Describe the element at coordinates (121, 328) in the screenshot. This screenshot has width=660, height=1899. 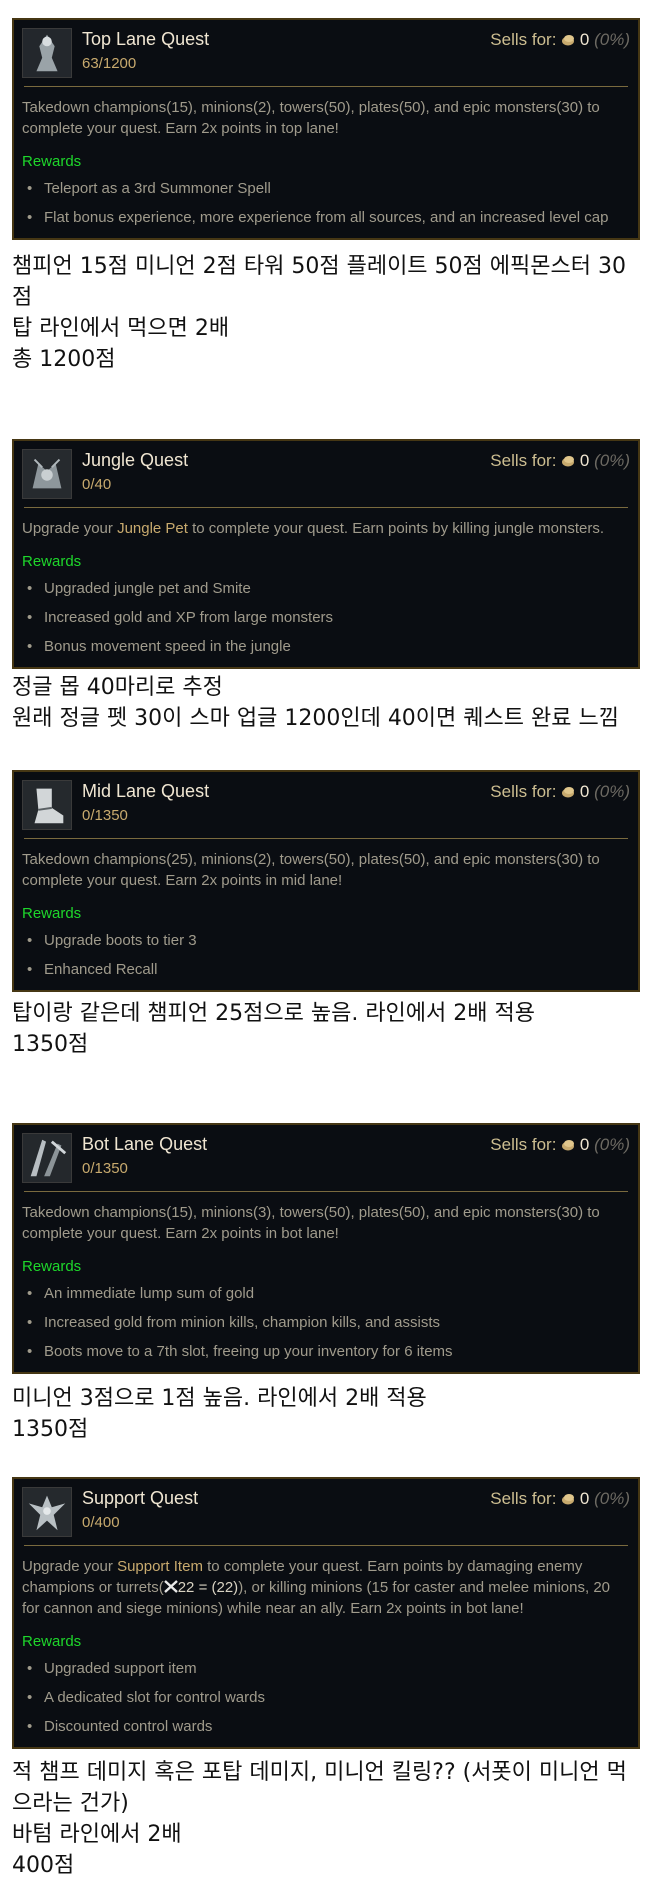
I see `note-line: 탑 라인에서 먹으면 2배` at that location.